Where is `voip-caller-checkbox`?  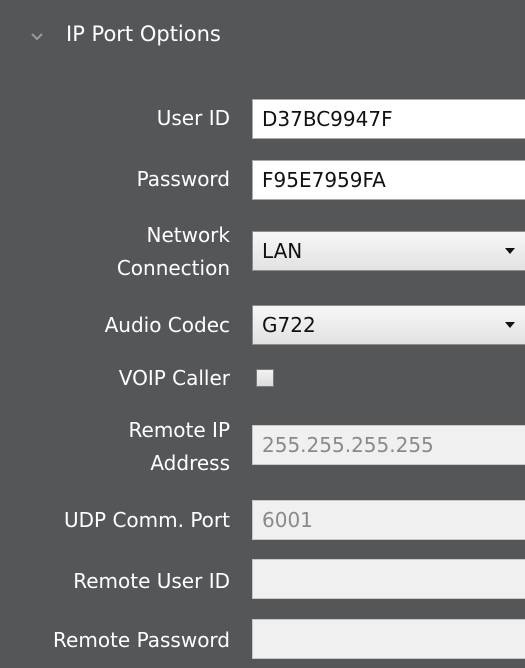 voip-caller-checkbox is located at coordinates (265, 378).